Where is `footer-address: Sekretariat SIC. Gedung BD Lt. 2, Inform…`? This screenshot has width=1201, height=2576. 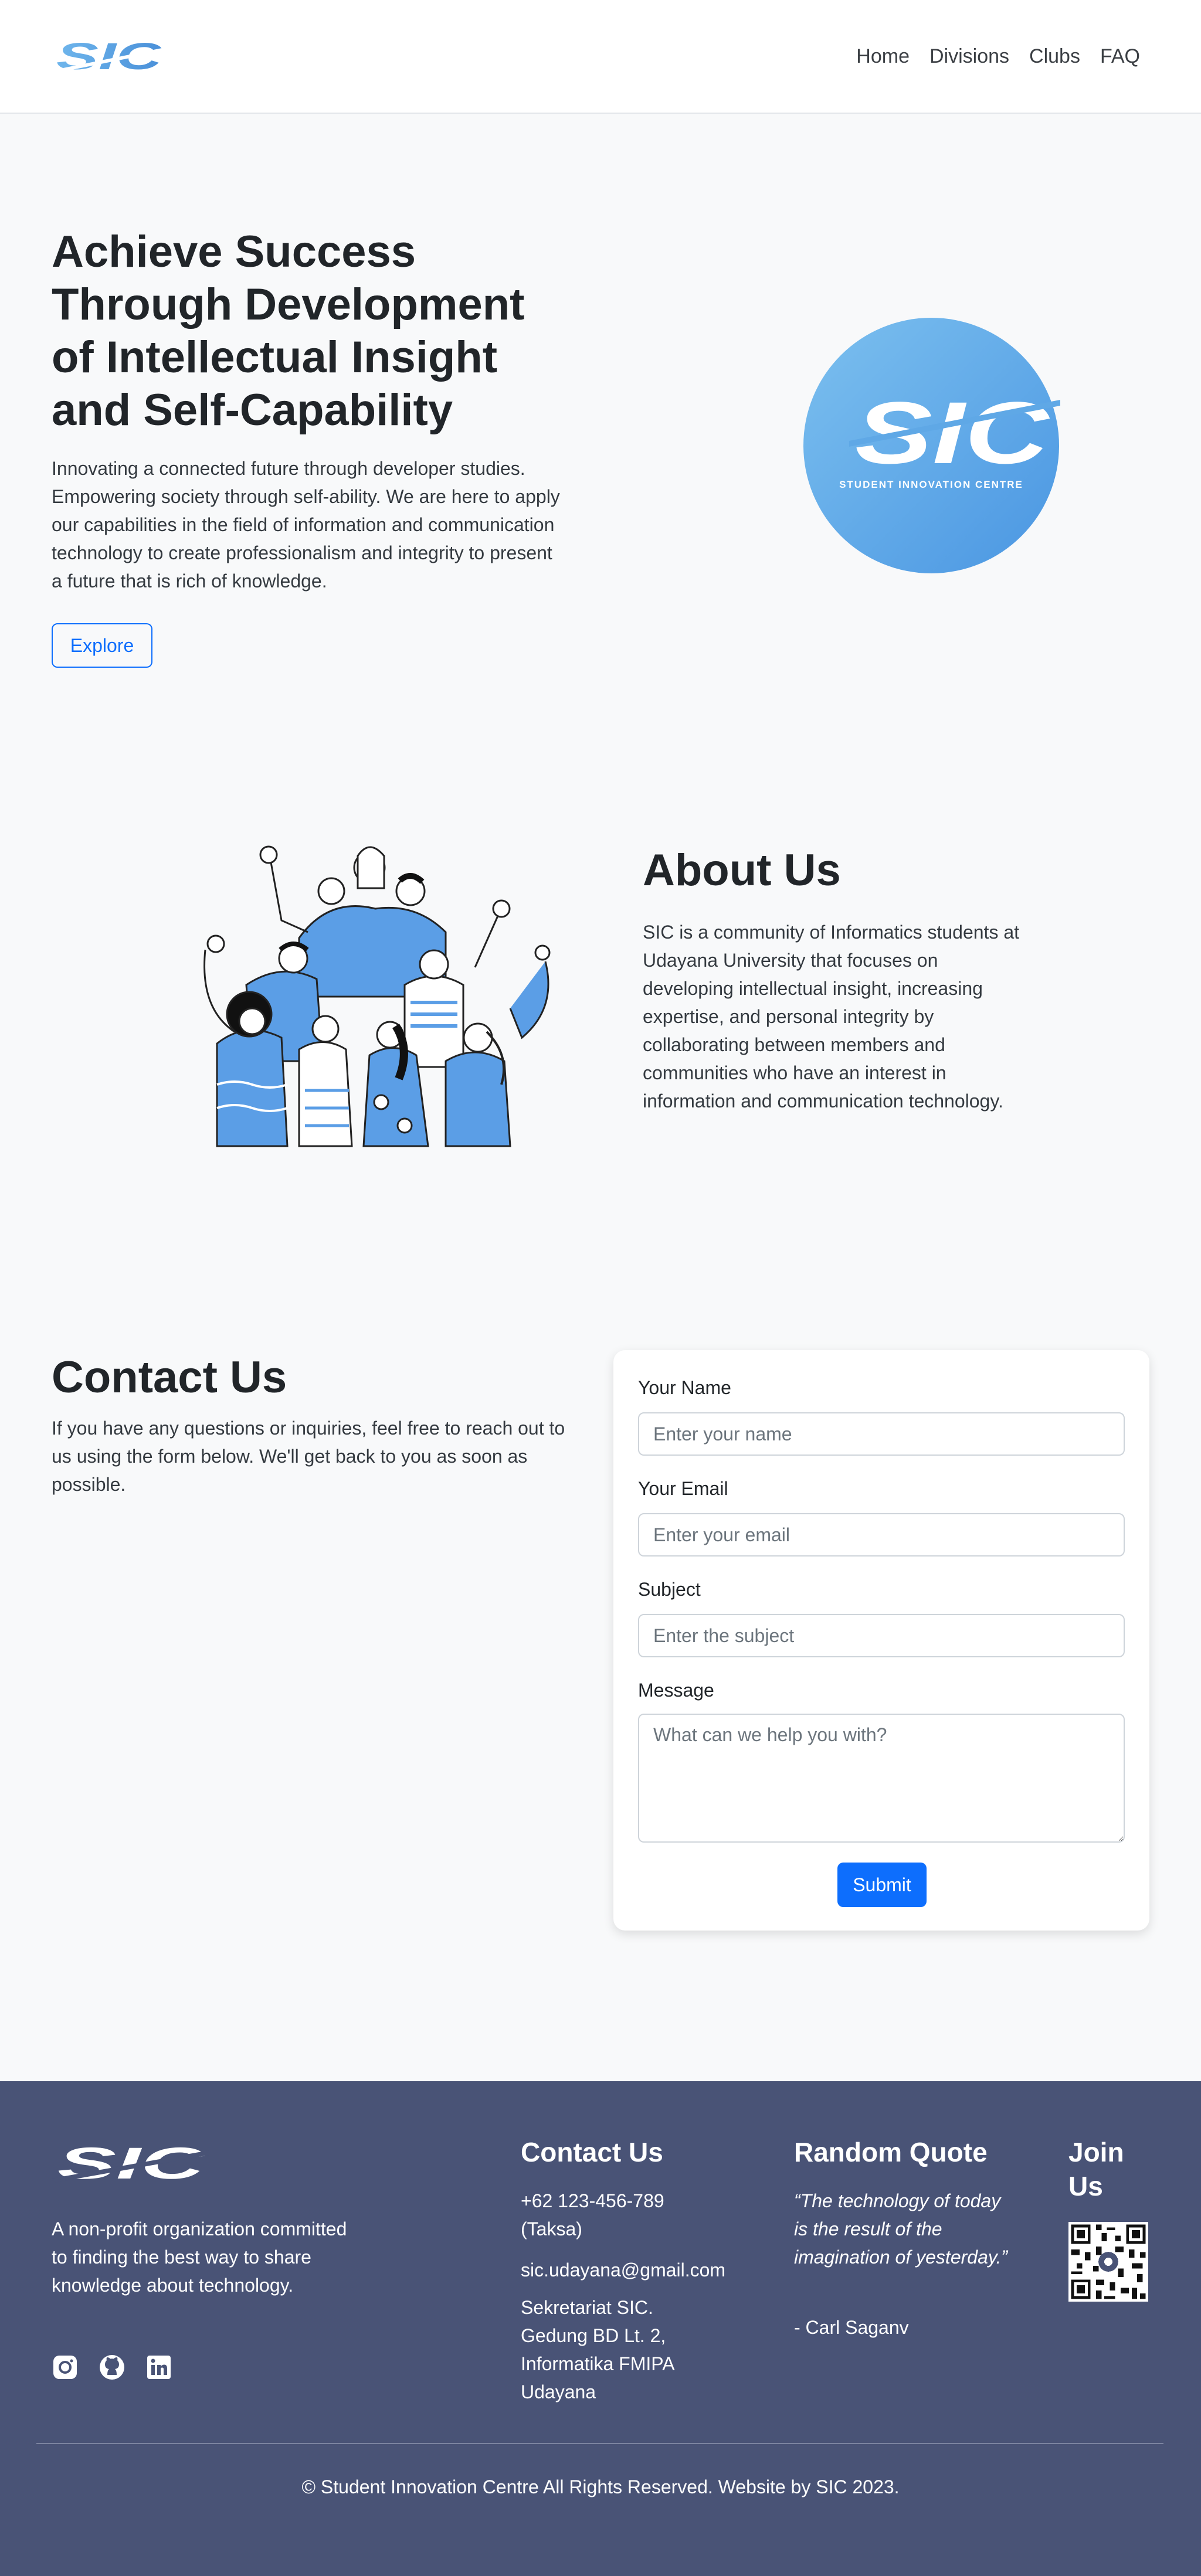
footer-address: Sekretariat SIC. Gedung BD Lt. 2, Inform… is located at coordinates (597, 2349).